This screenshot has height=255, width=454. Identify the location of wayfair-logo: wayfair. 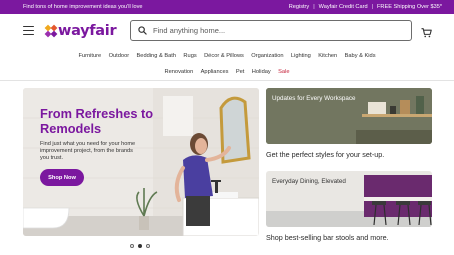
(80, 31).